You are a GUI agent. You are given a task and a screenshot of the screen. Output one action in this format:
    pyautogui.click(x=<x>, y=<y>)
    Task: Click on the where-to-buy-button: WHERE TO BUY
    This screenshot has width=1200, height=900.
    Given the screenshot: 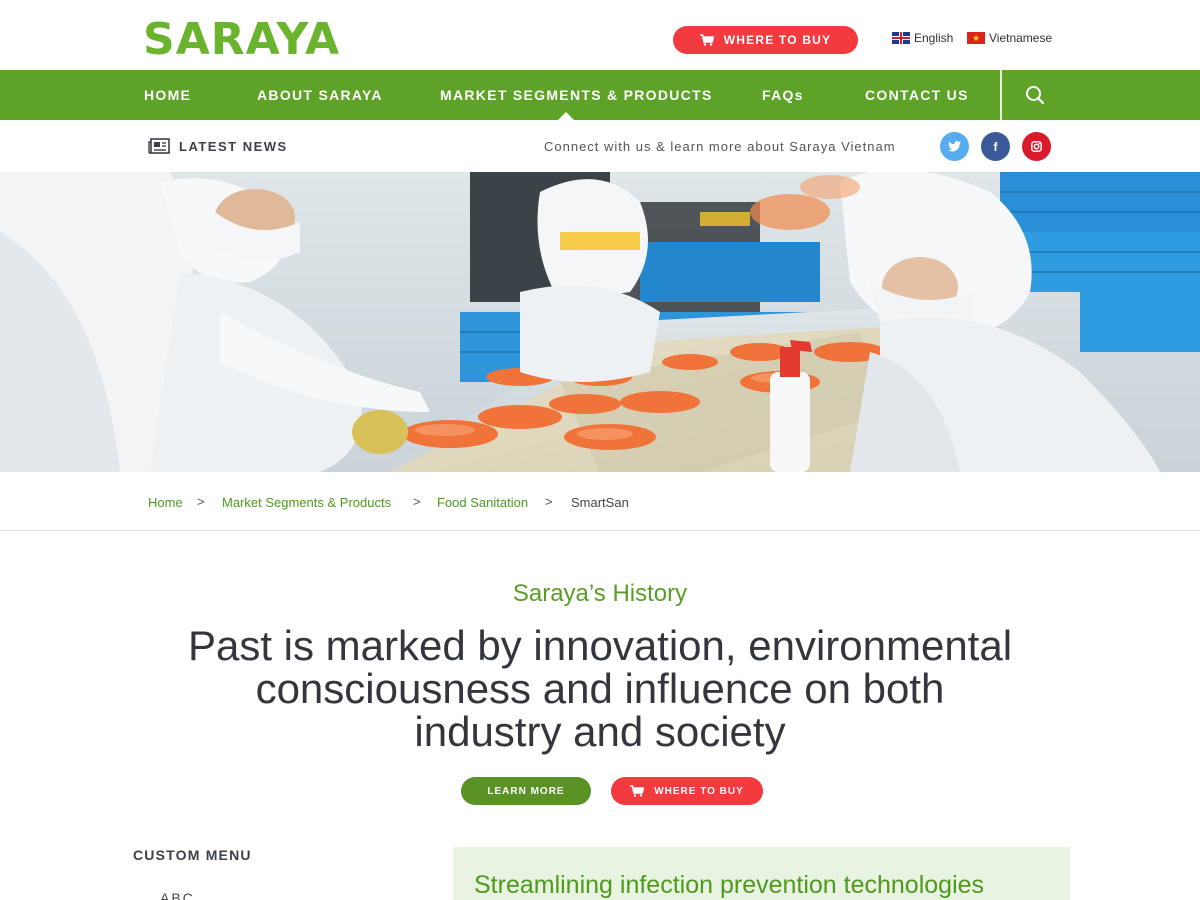 What is the action you would take?
    pyautogui.click(x=765, y=40)
    